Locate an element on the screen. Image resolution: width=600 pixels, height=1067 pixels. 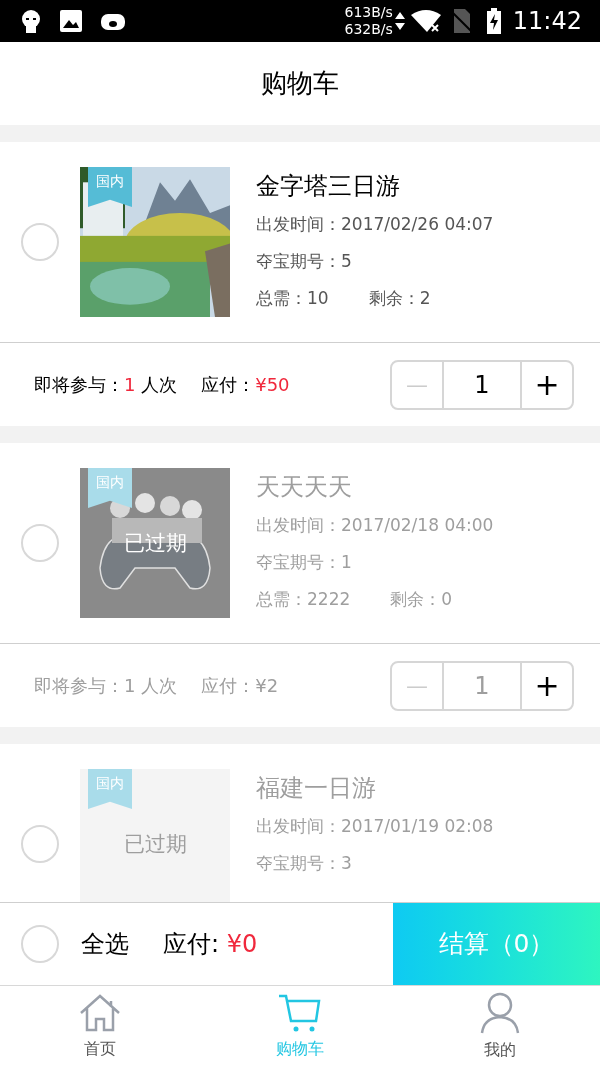
download-speed: 632B/s is located at coordinates (368, 29).